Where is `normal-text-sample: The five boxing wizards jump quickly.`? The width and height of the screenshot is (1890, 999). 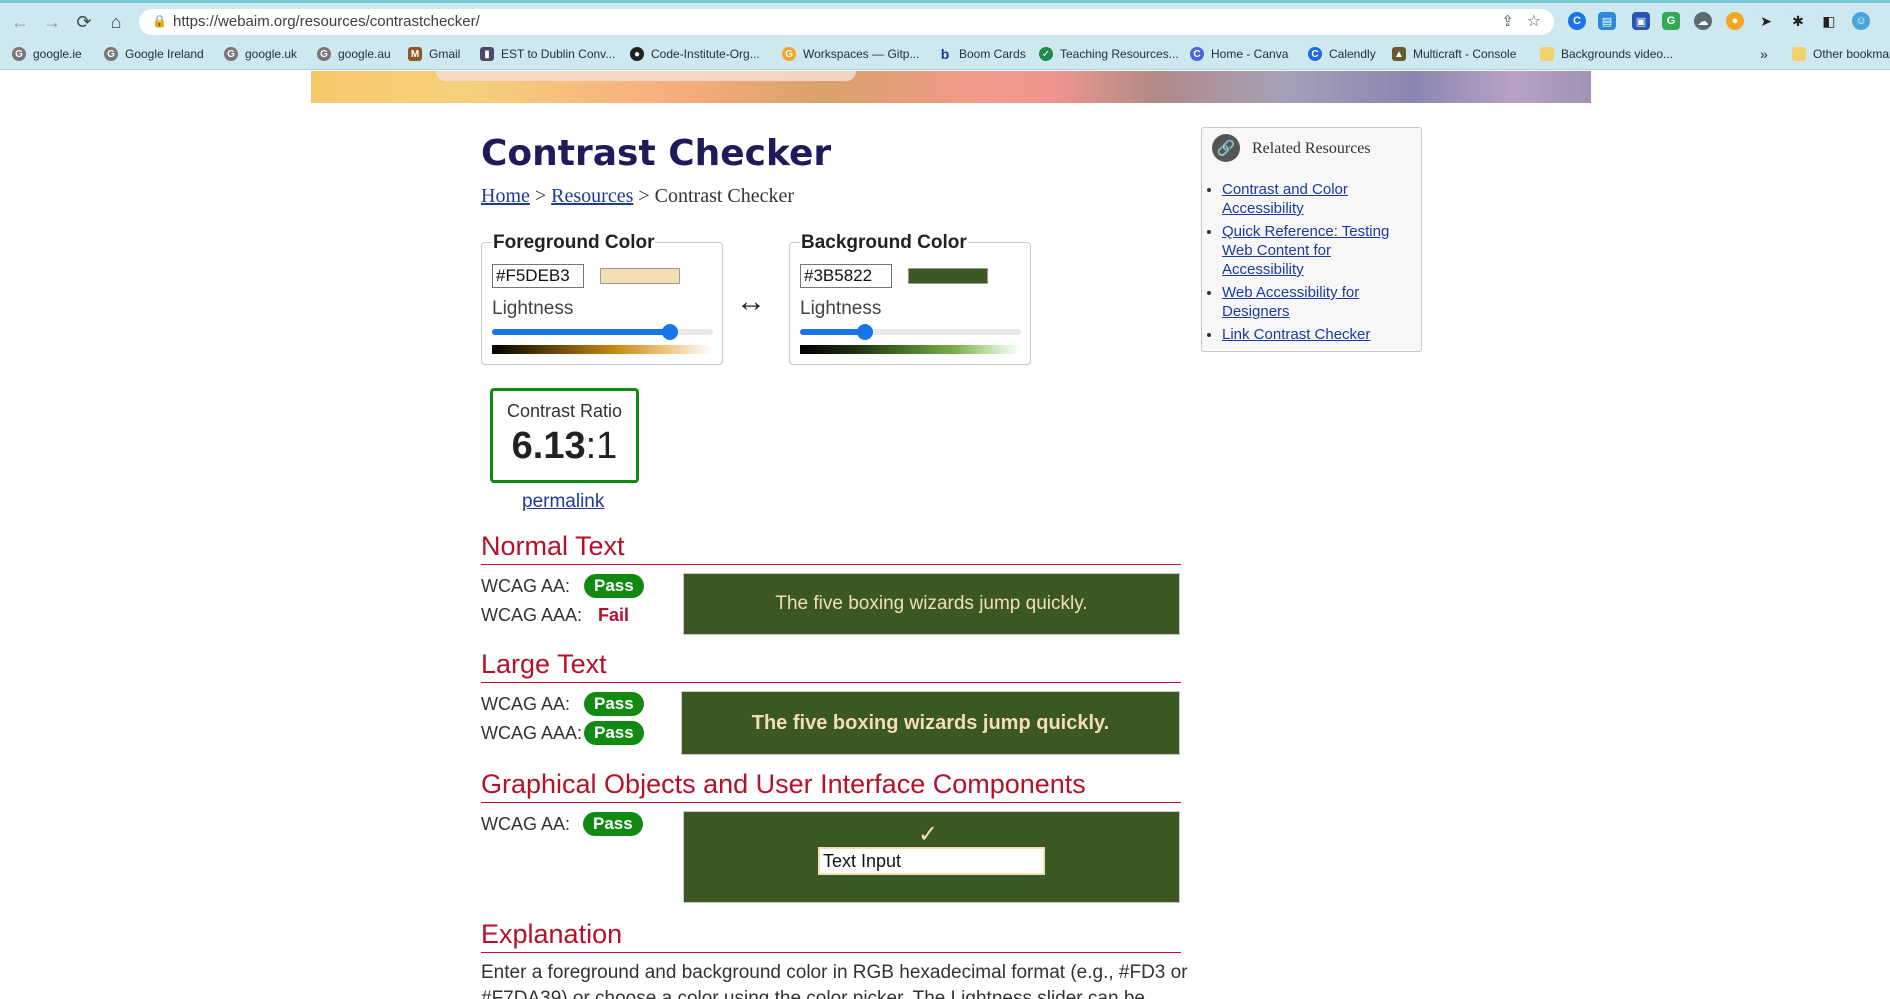 normal-text-sample: The five boxing wizards jump quickly. is located at coordinates (931, 604).